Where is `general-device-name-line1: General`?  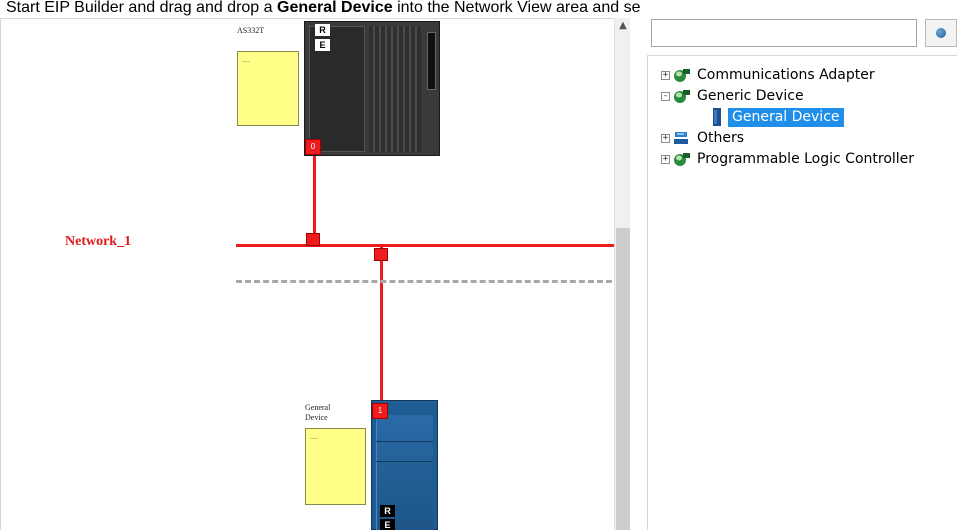
general-device-name-line1: General is located at coordinates (318, 407).